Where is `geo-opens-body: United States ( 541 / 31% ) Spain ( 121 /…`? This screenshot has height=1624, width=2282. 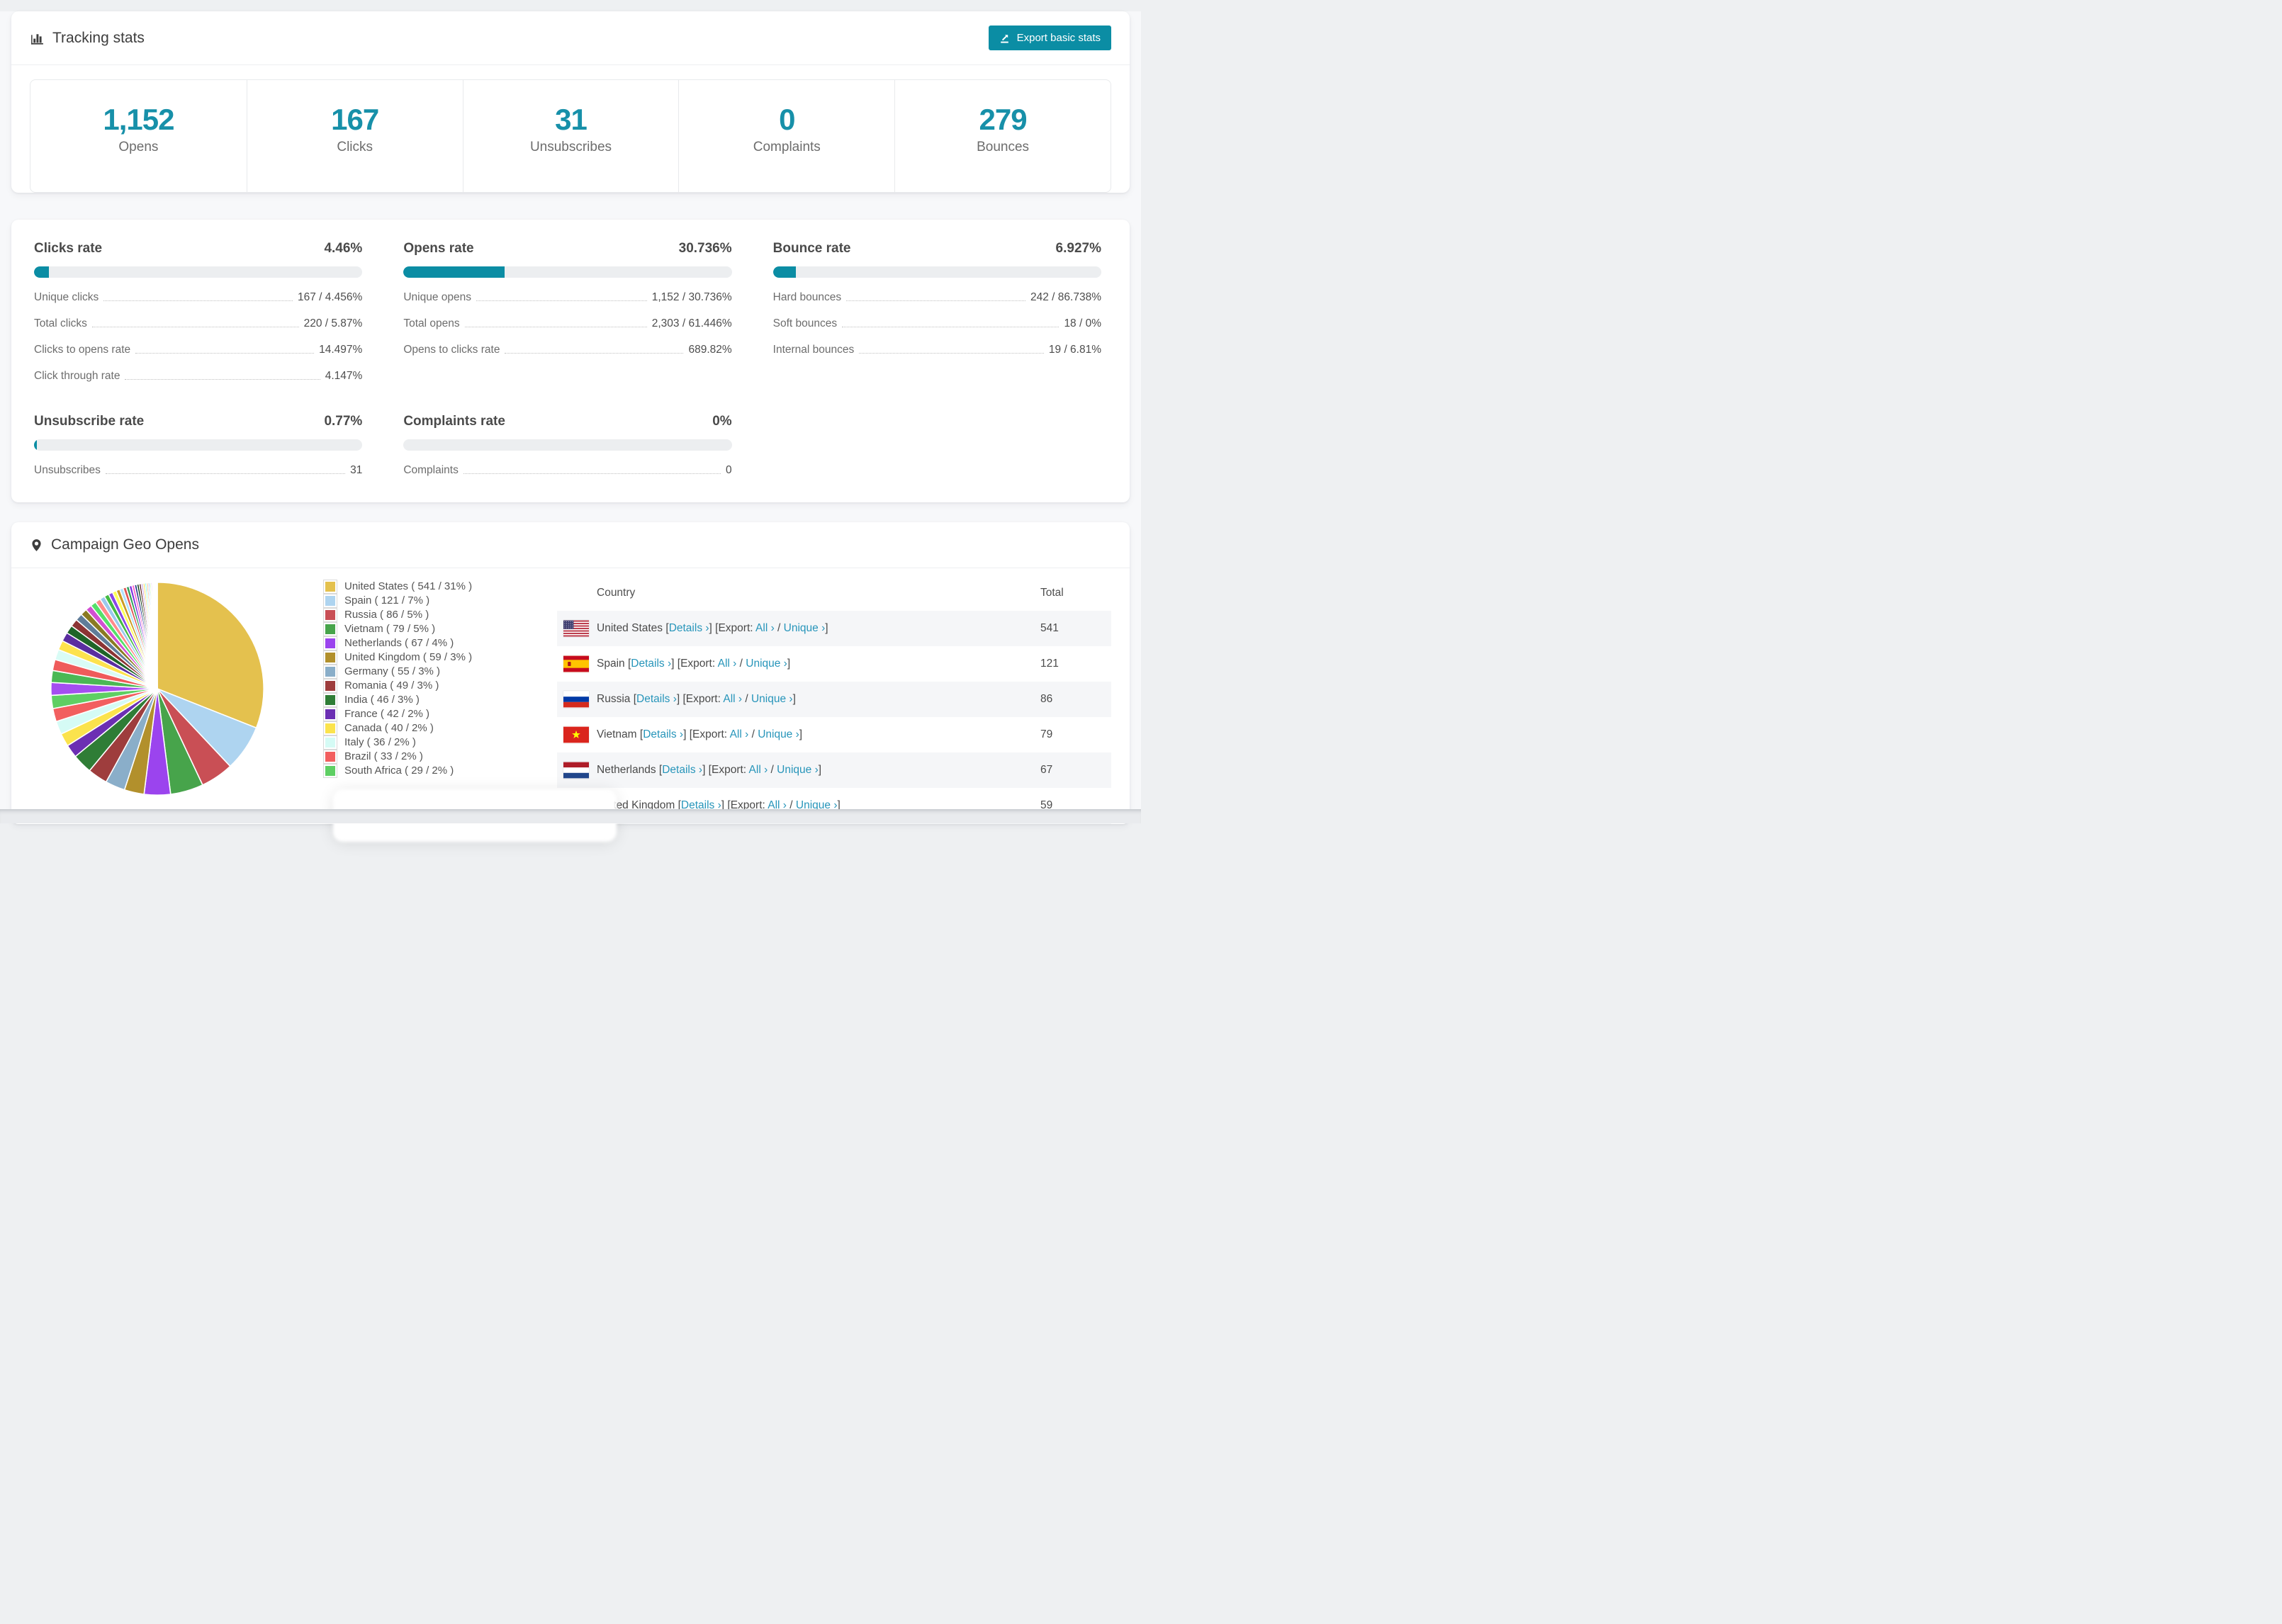
geo-opens-body: United States ( 541 / 31% ) Spain ( 121 /… is located at coordinates (570, 696).